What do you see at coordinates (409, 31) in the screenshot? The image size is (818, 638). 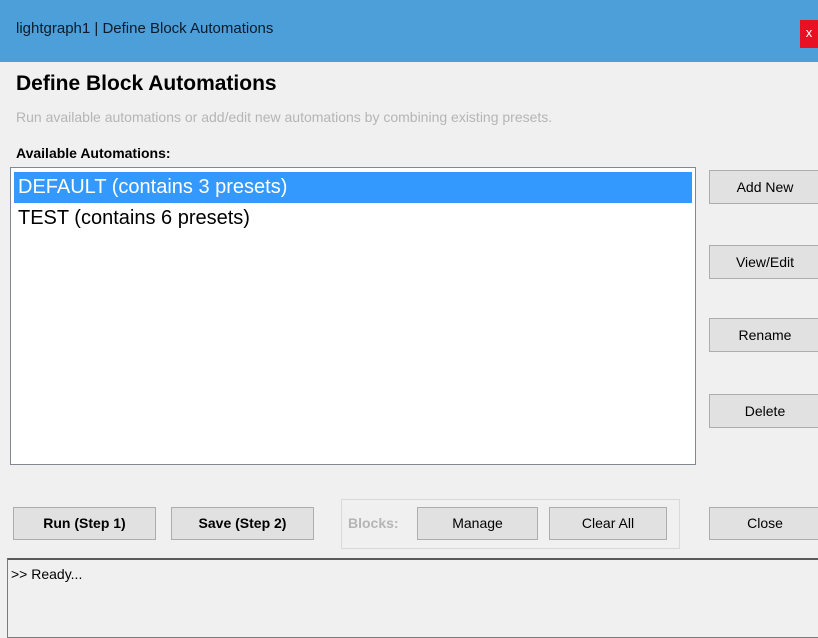 I see `title-bar: lightgraph1 | Define Block Automations` at bounding box center [409, 31].